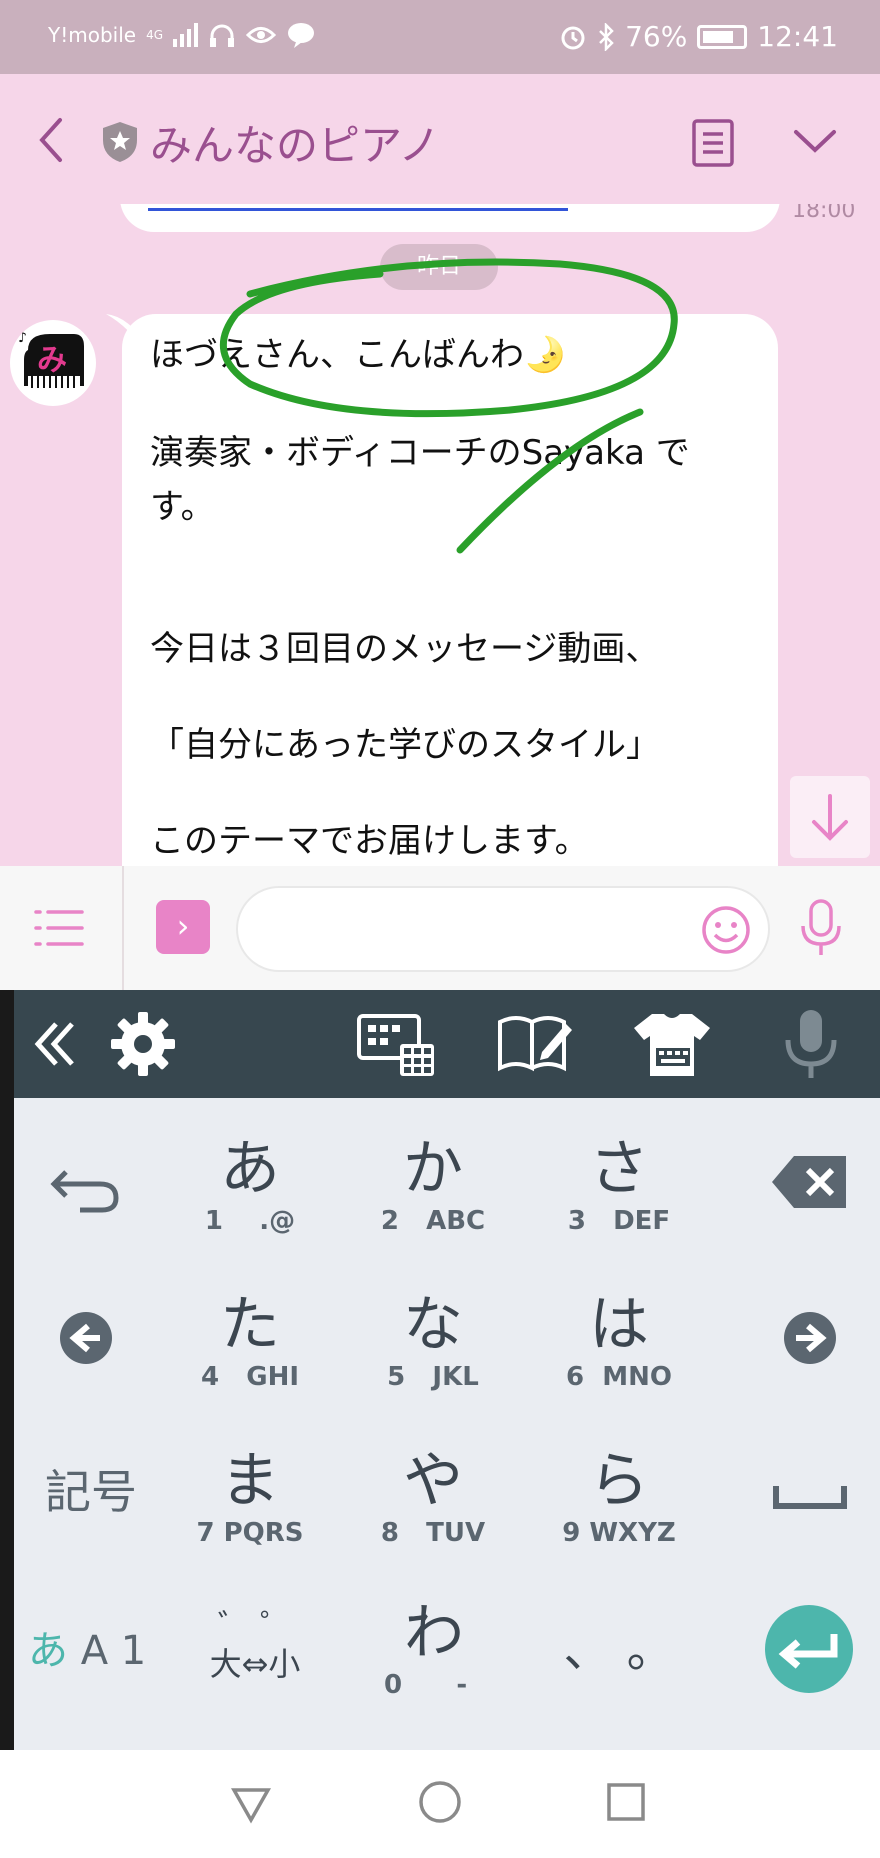 Image resolution: width=880 pixels, height=1858 pixels. What do you see at coordinates (405, 745) in the screenshot?
I see `message-line: 「自分にあった学びのスタイル」` at bounding box center [405, 745].